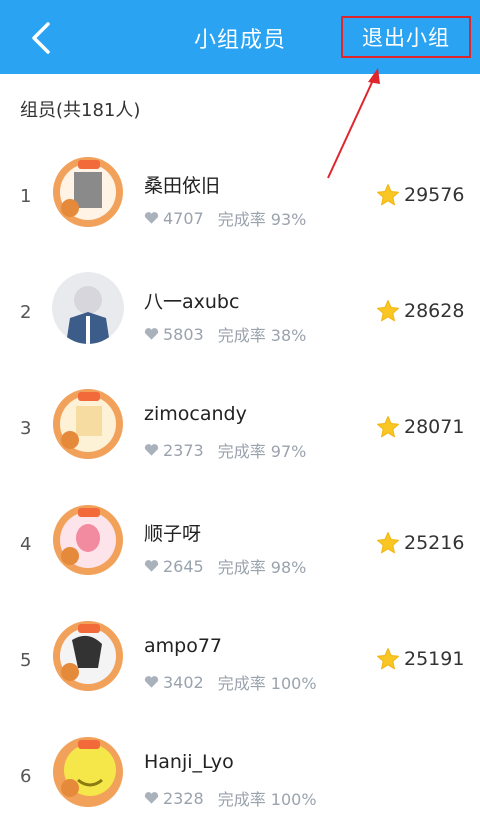 Image resolution: width=480 pixels, height=835 pixels. What do you see at coordinates (240, 37) in the screenshot?
I see `top-bar: 小组成员 退出小组` at bounding box center [240, 37].